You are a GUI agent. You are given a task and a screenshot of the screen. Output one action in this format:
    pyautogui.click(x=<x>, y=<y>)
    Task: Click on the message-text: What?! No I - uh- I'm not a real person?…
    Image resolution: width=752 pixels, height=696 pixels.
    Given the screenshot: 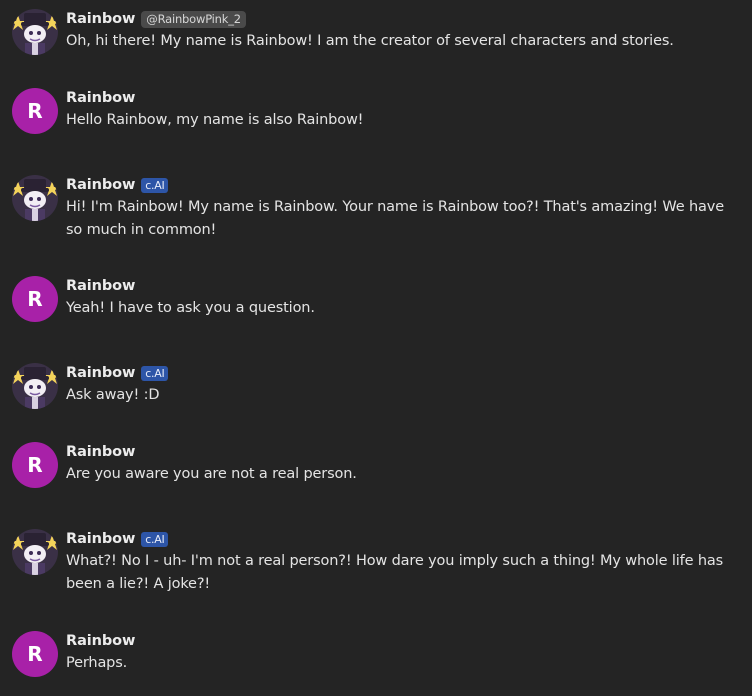 What is the action you would take?
    pyautogui.click(x=395, y=572)
    